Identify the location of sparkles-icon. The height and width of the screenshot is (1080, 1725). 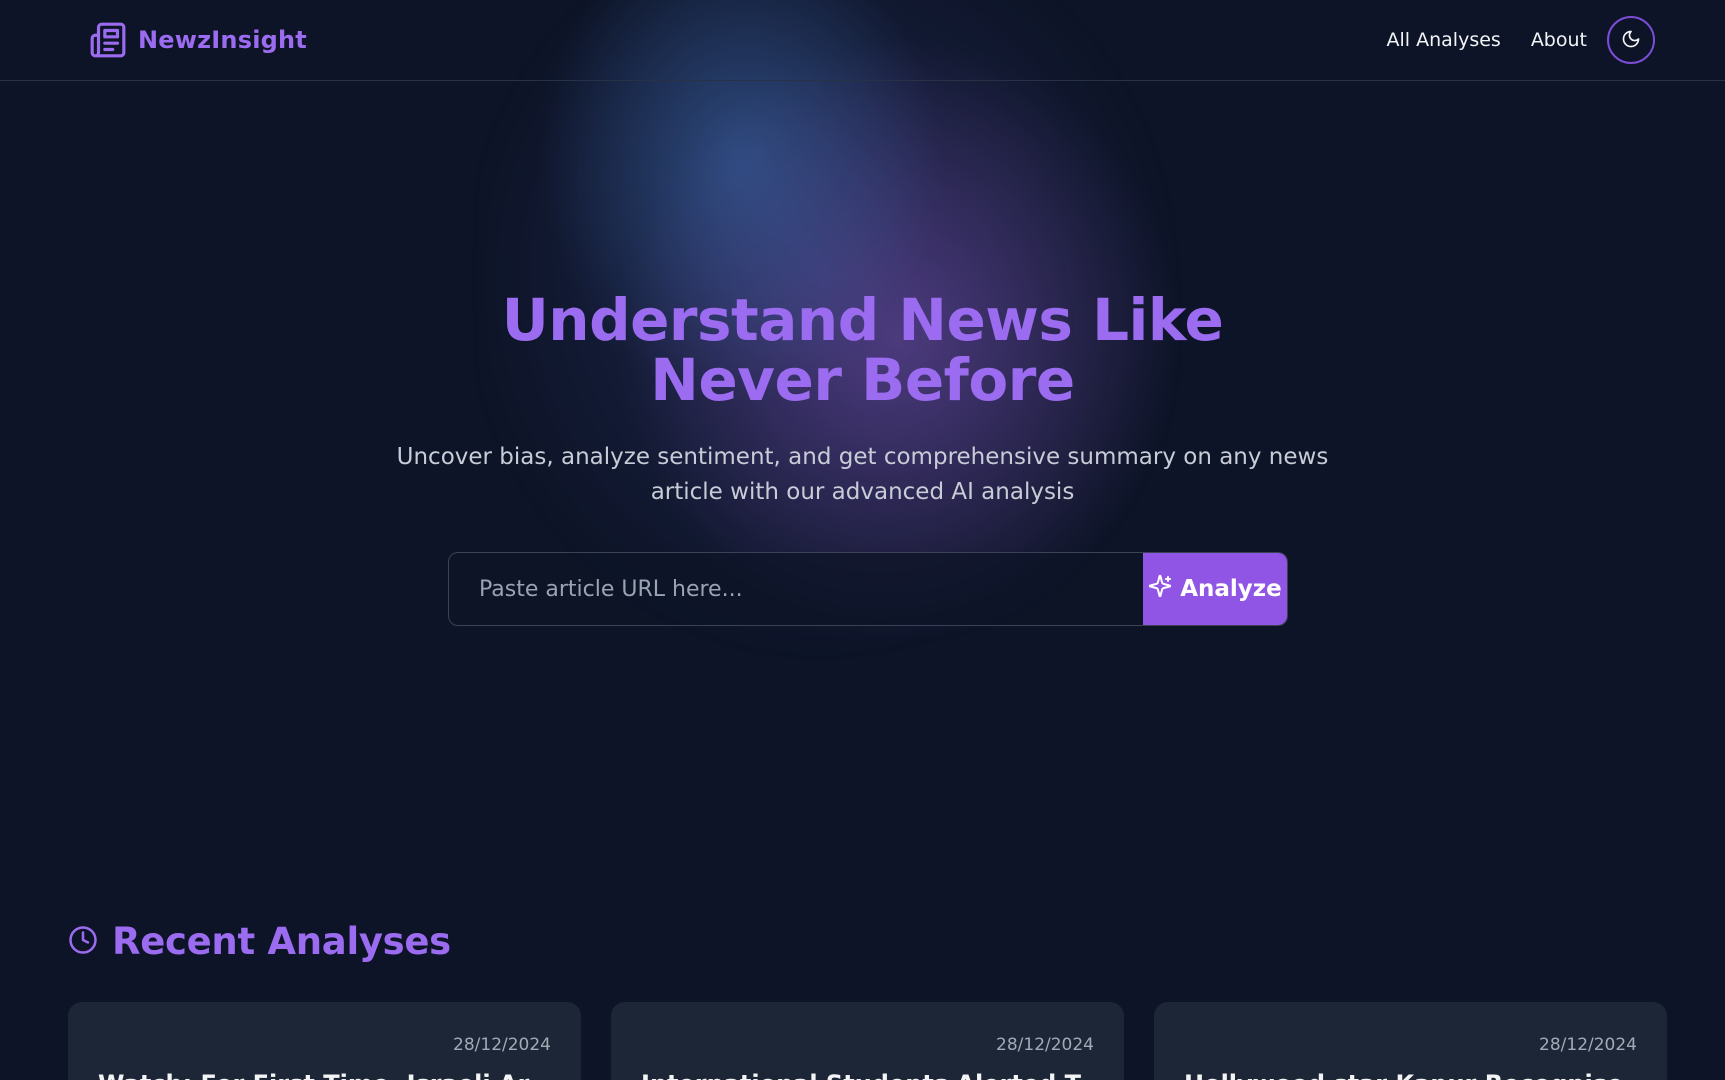
(1160, 589).